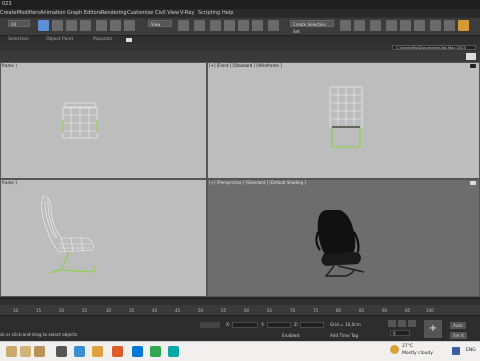 The height and width of the screenshot is (361, 480). I want to click on curve-editor-icon, so click(405, 25).